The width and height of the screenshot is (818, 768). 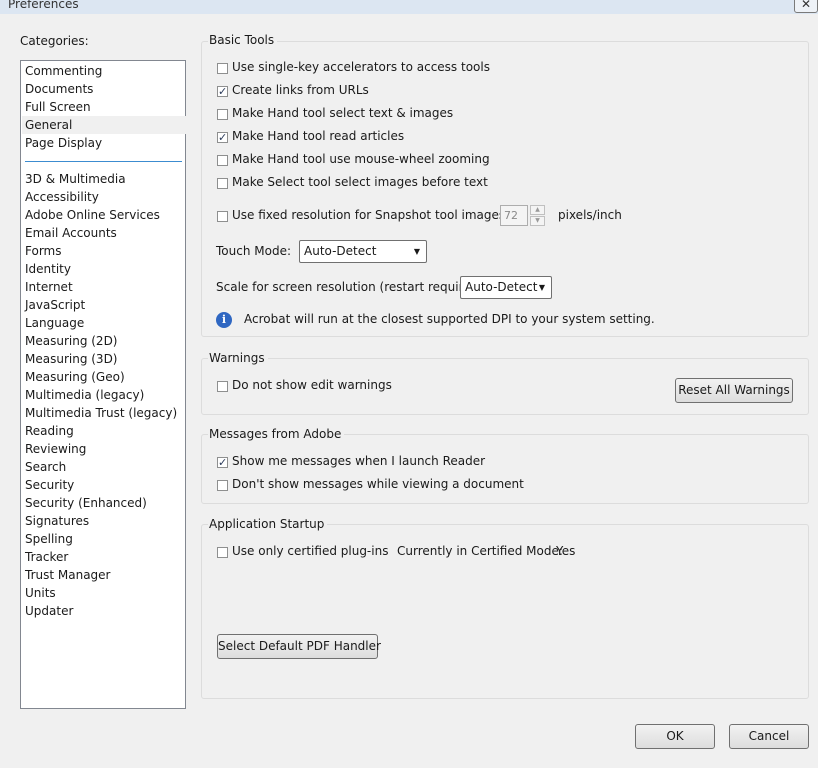 I want to click on title-bar, so click(x=409, y=7).